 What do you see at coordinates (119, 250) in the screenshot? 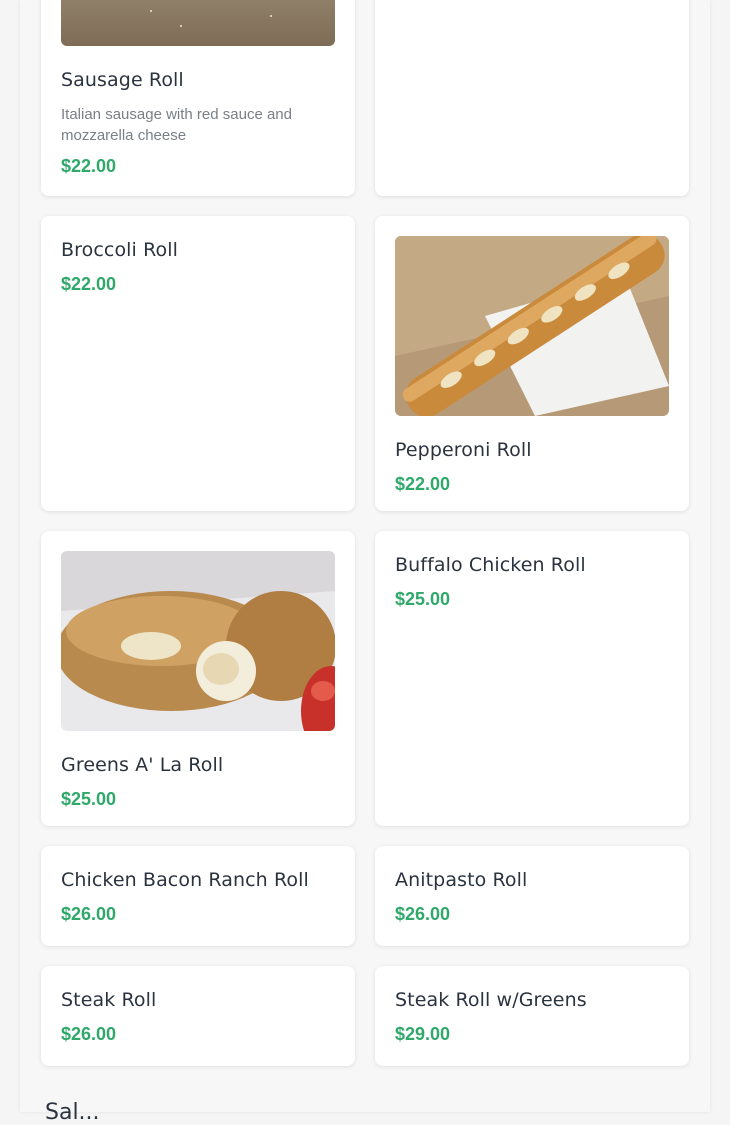
I see `item-name: Broccoli Roll` at bounding box center [119, 250].